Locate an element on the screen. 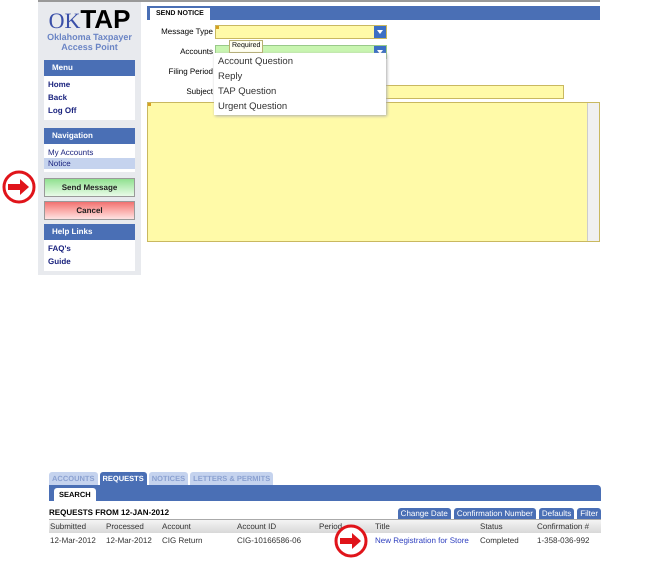  dropdown-option: Reply is located at coordinates (300, 76).